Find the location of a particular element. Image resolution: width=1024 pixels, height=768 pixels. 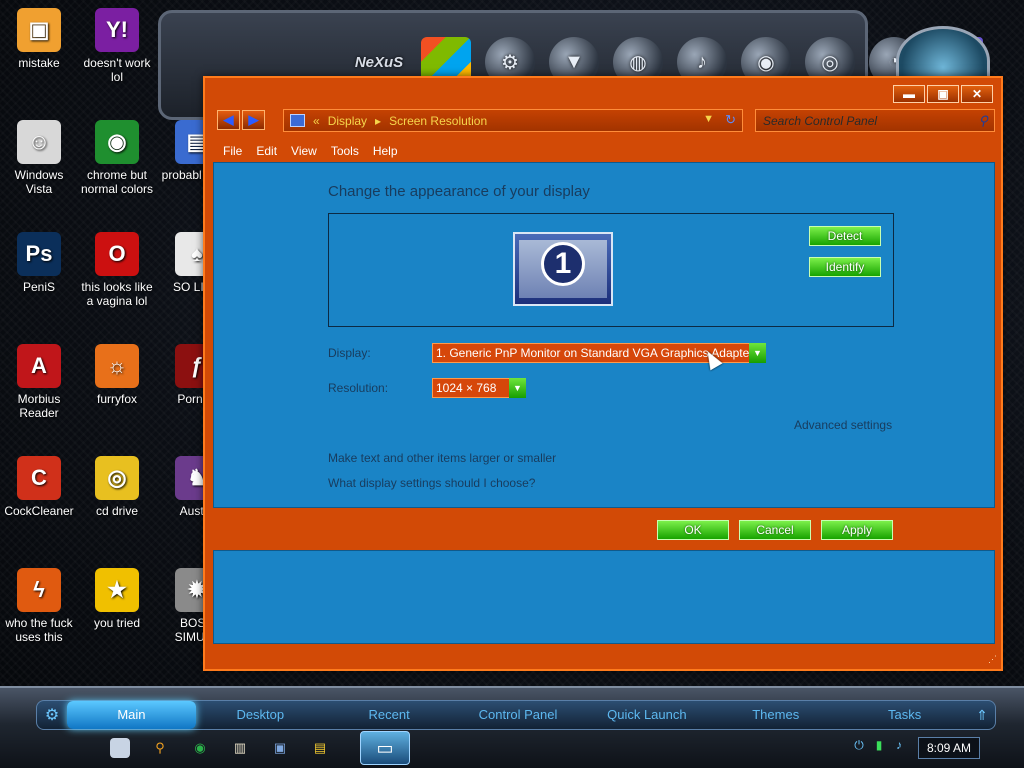

desktop-icon: C CockCleaner is located at coordinates (39, 487).